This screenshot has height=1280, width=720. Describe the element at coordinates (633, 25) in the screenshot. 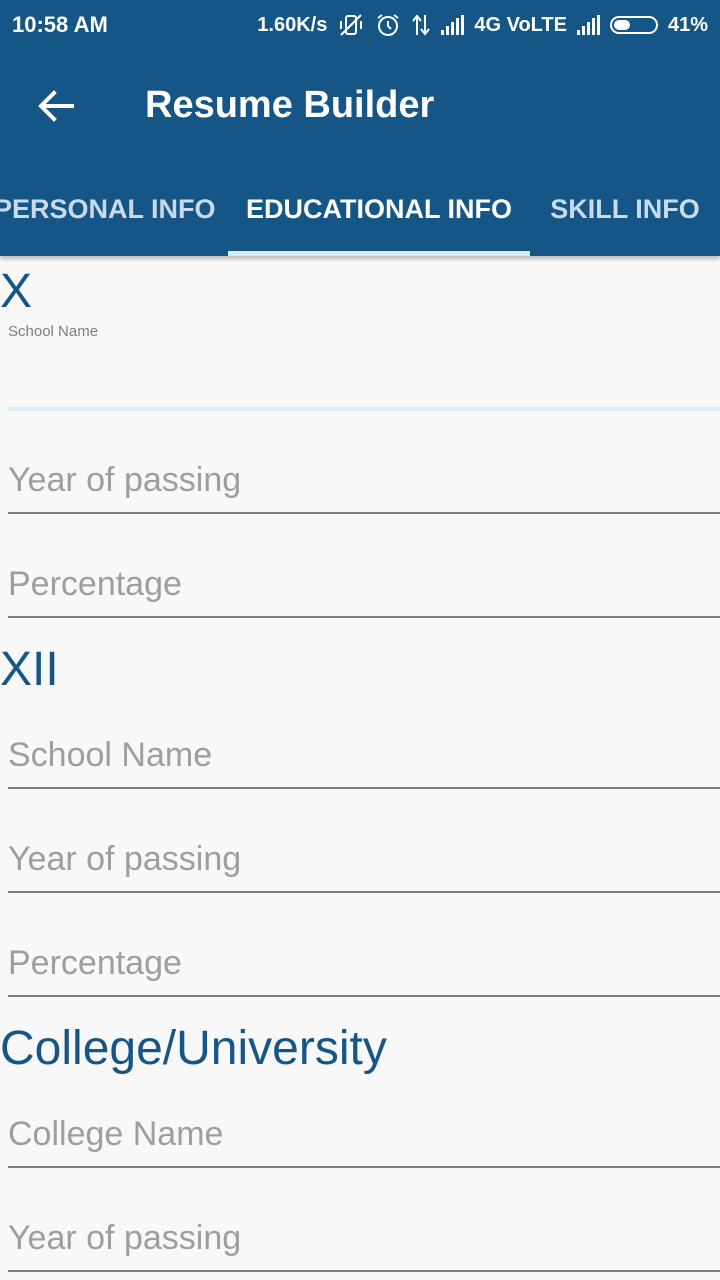

I see `battery-icon` at that location.